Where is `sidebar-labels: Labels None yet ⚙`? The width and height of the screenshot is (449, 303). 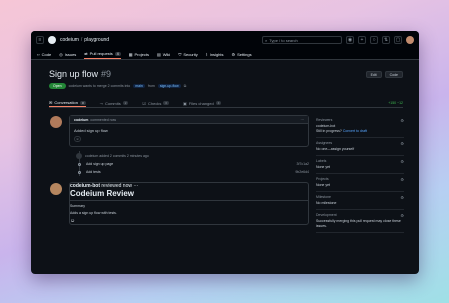 sidebar-labels: Labels None yet ⚙ is located at coordinates (360, 165).